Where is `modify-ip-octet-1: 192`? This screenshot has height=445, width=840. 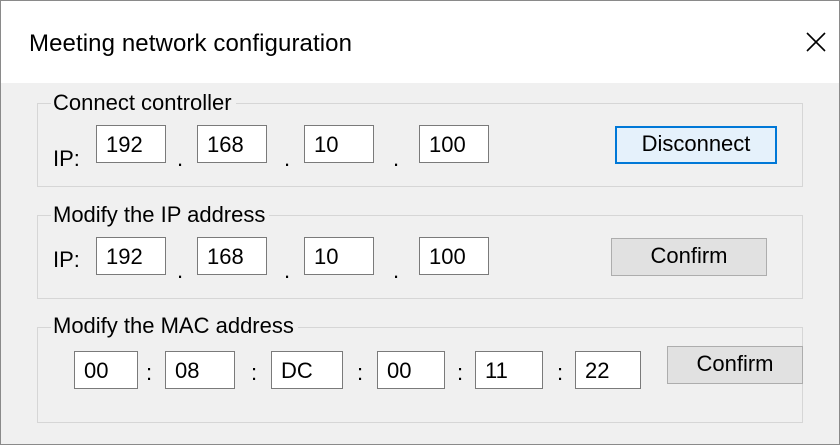 modify-ip-octet-1: 192 is located at coordinates (131, 256).